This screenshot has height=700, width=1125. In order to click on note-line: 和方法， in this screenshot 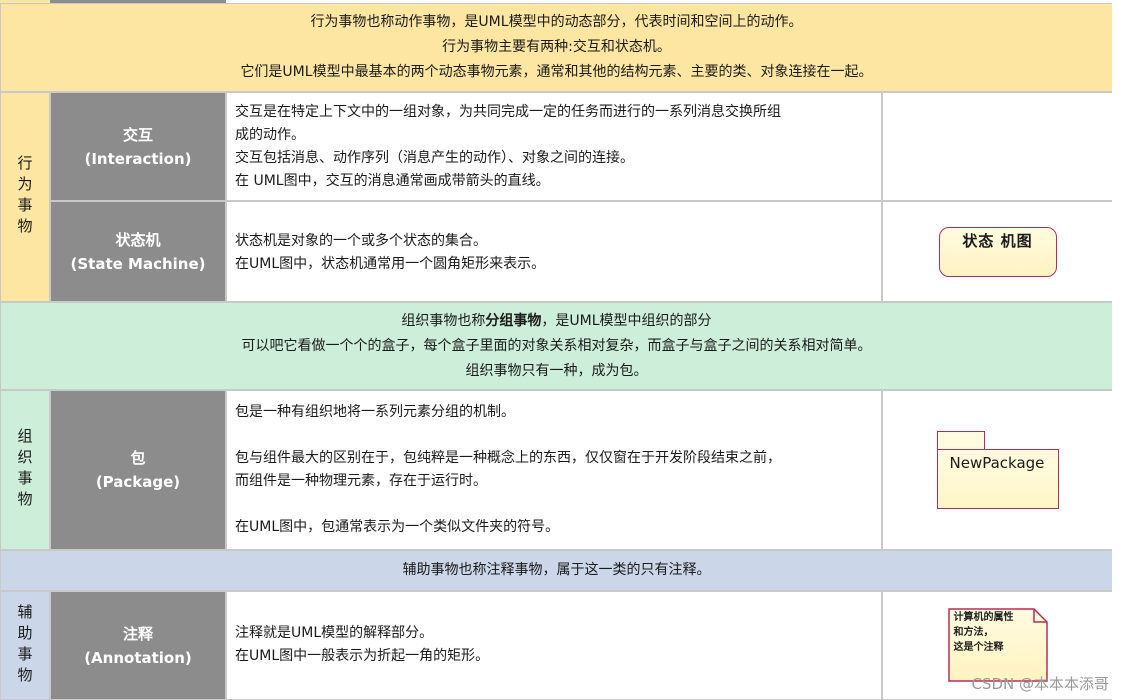, I will do `click(973, 632)`.